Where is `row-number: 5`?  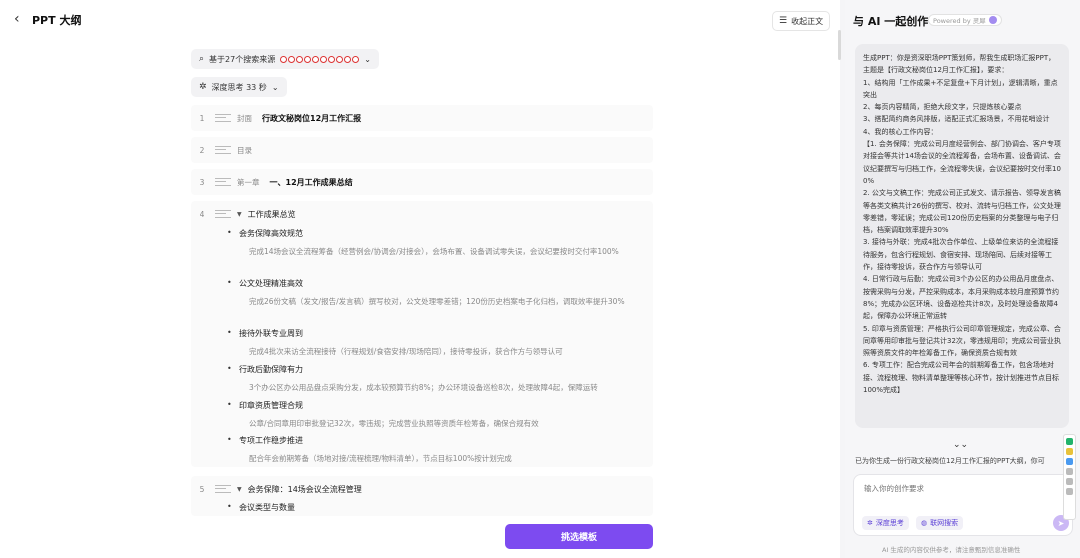
row-number: 5 is located at coordinates (202, 489).